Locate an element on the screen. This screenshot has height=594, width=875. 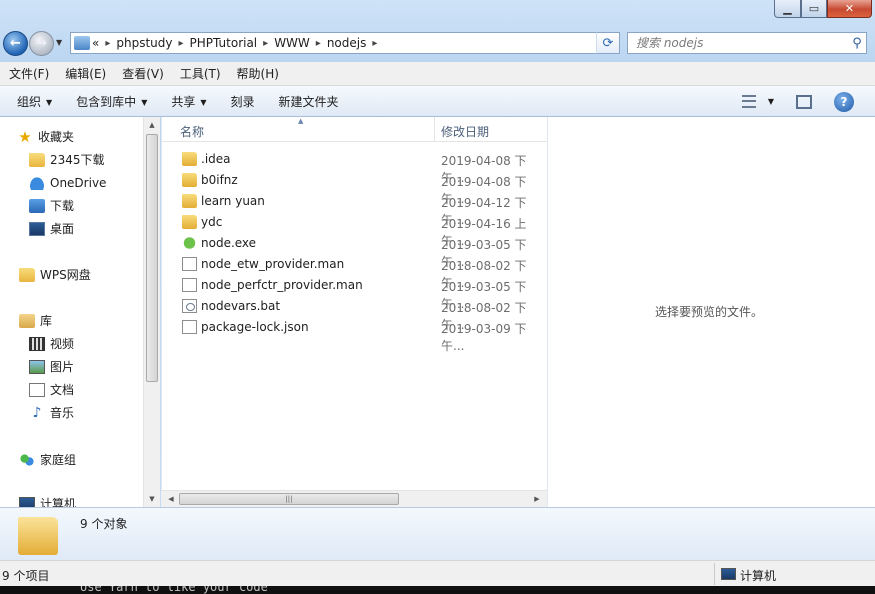
sidebar-item-music: ♪ 音乐 is located at coordinates (51, 412).